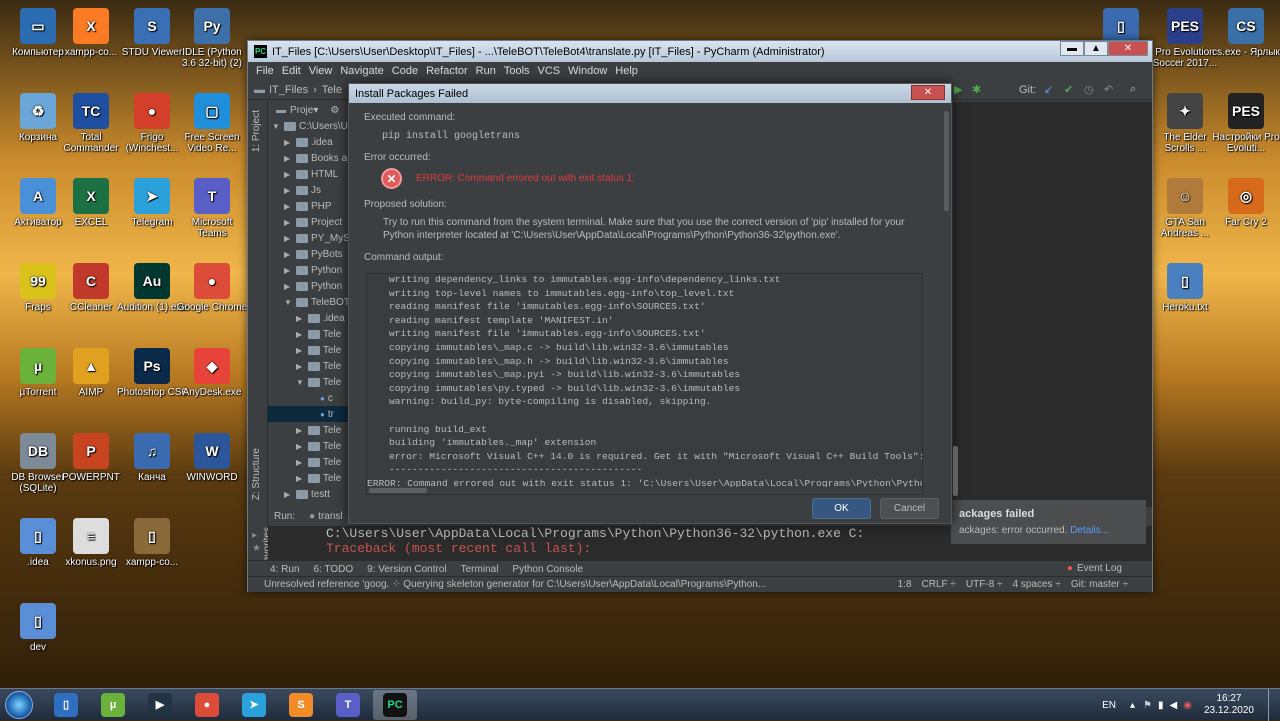 The width and height of the screenshot is (1280, 721). I want to click on maximize-button: ▲, so click(1096, 48).